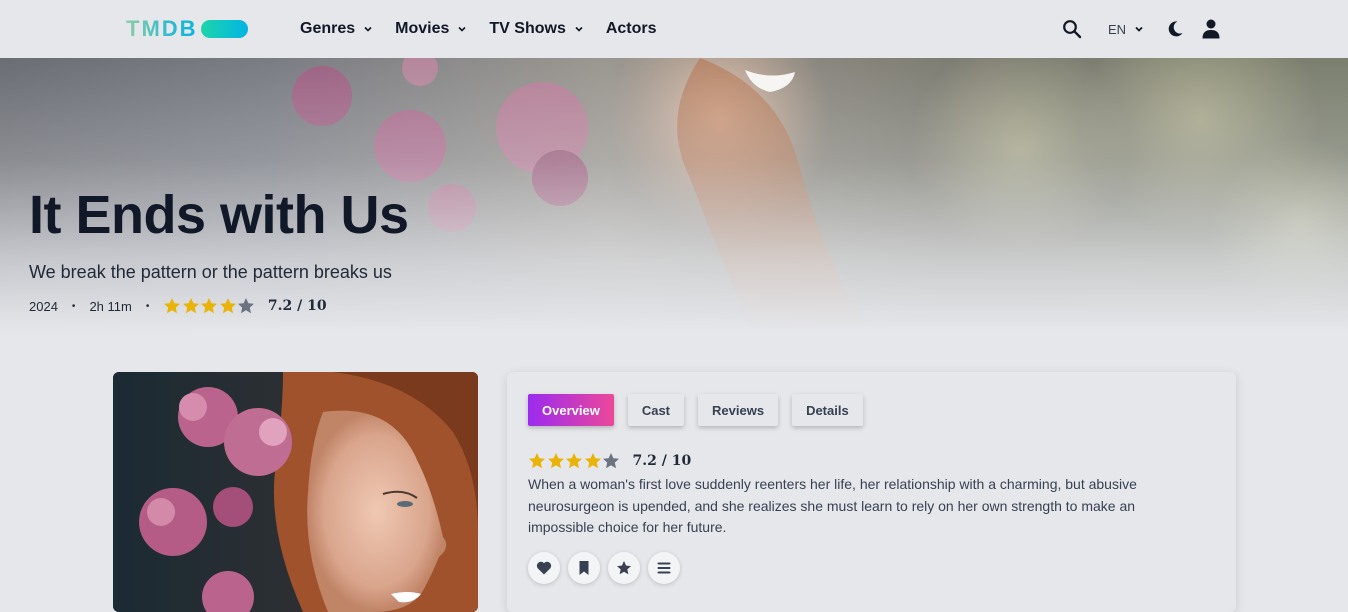  What do you see at coordinates (738, 410) in the screenshot?
I see `tab-reviews: Reviews` at bounding box center [738, 410].